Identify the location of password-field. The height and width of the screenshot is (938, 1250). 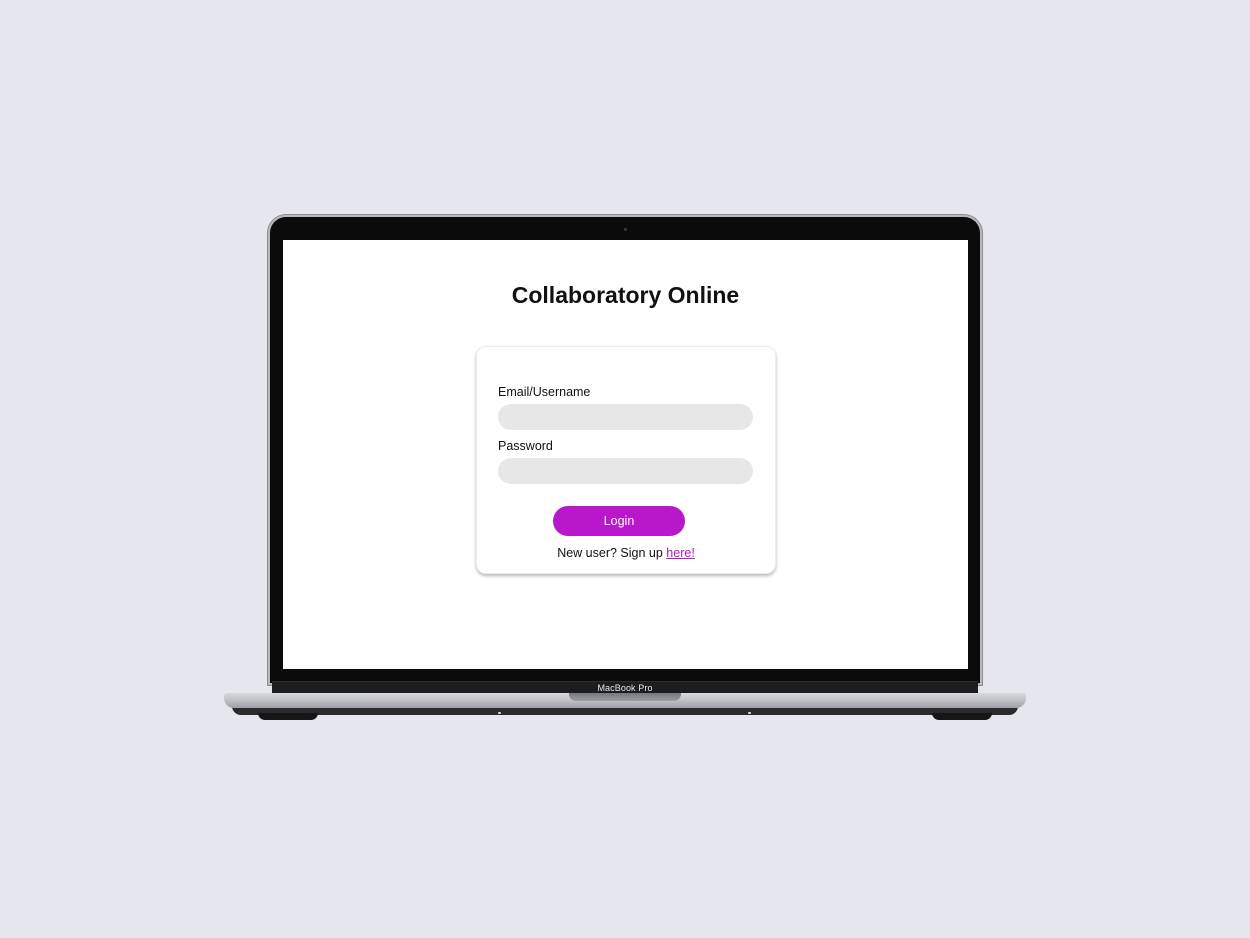
(625, 471).